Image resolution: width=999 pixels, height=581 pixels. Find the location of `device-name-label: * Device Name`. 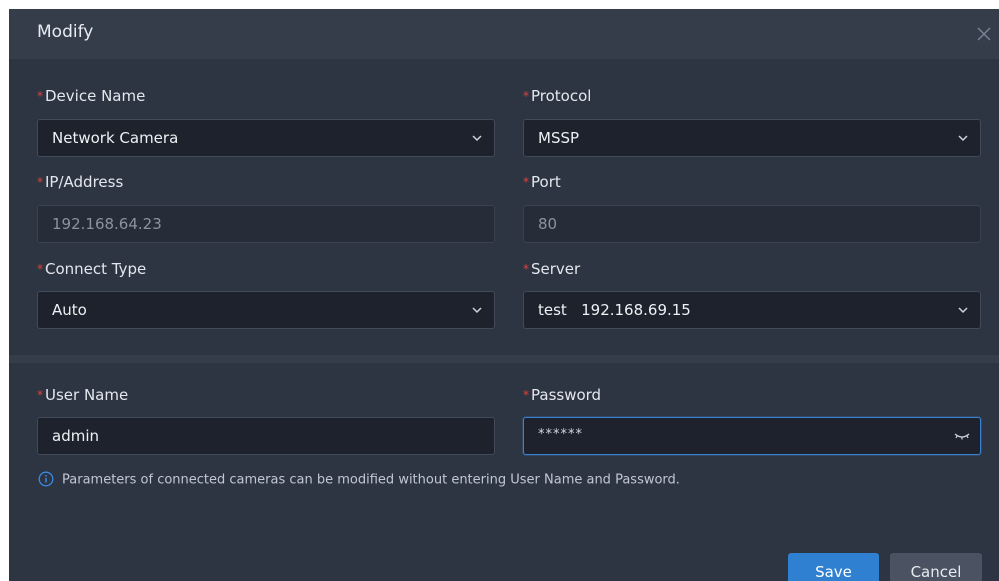

device-name-label: * Device Name is located at coordinates (91, 96).